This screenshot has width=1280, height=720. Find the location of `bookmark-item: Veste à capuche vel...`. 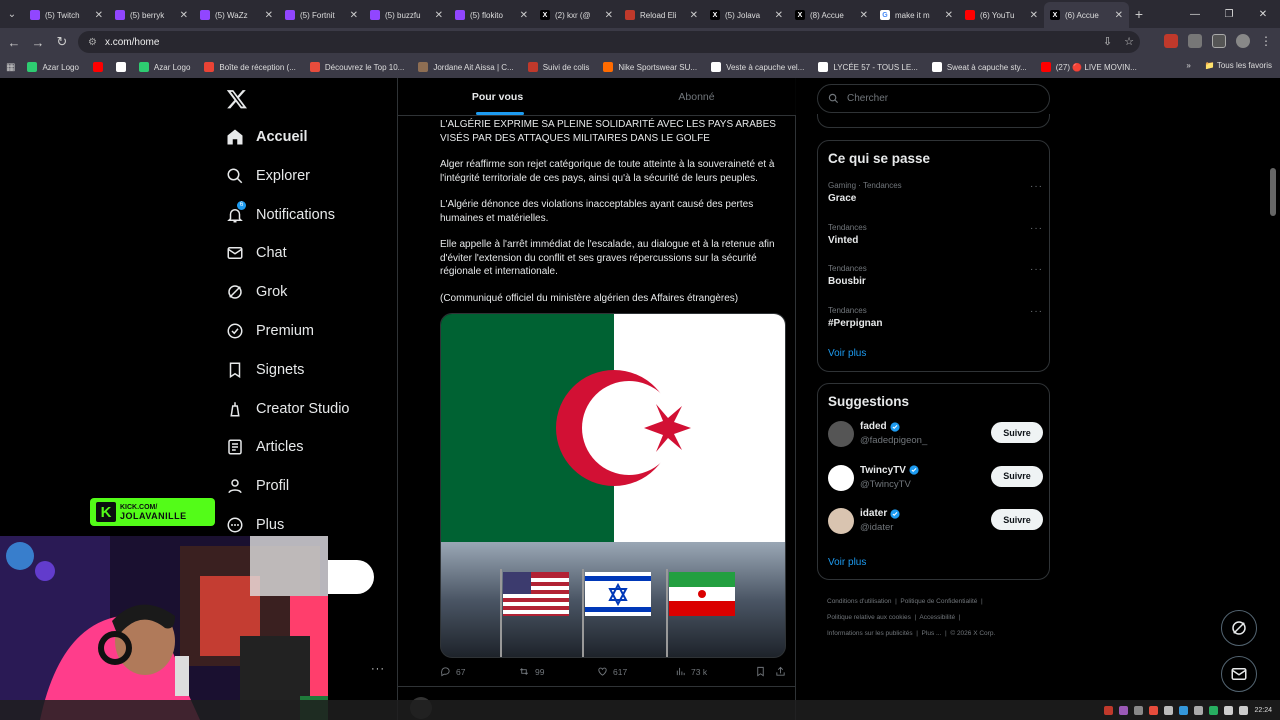

bookmark-item: Veste à capuche vel... is located at coordinates (757, 67).